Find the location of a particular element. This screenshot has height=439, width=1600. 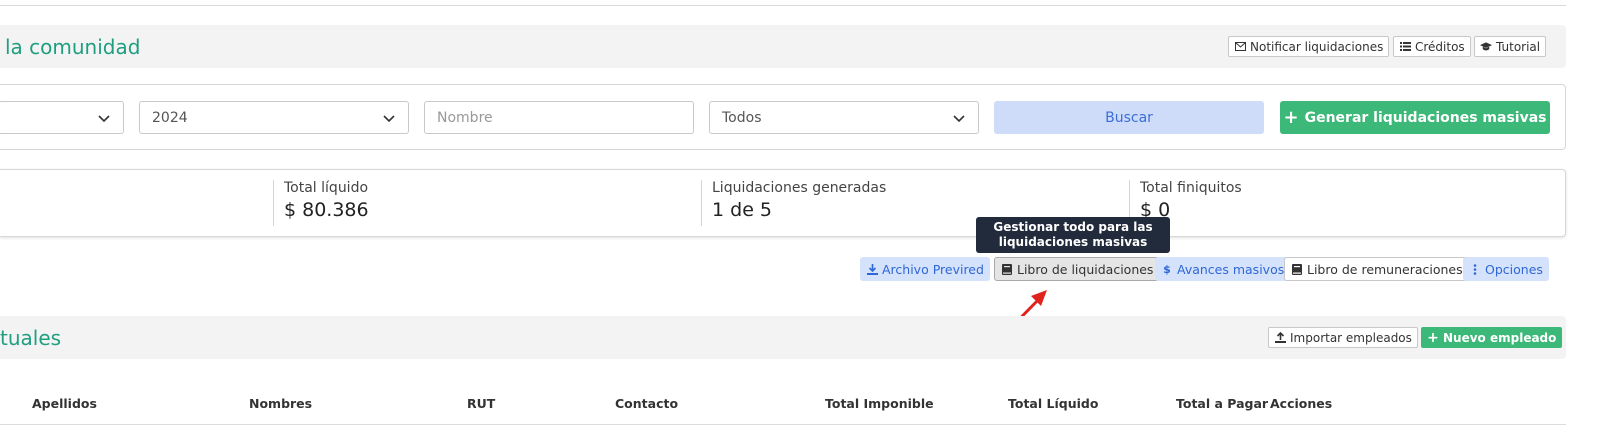

stat-label: Total líquido is located at coordinates (326, 188).